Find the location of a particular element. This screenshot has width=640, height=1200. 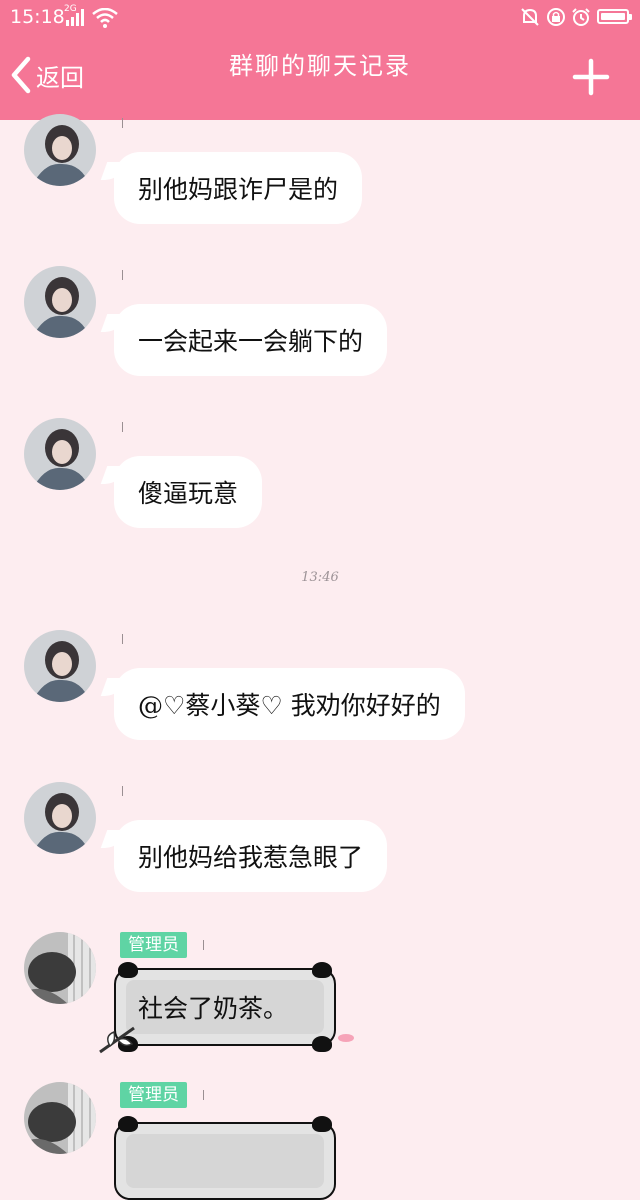

message-bubble: 傻逼玩意 is located at coordinates (188, 492).